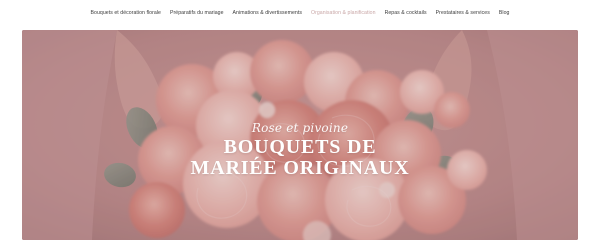  What do you see at coordinates (126, 13) in the screenshot?
I see `nav-item-bouquets: Bouquets et décoration florale` at bounding box center [126, 13].